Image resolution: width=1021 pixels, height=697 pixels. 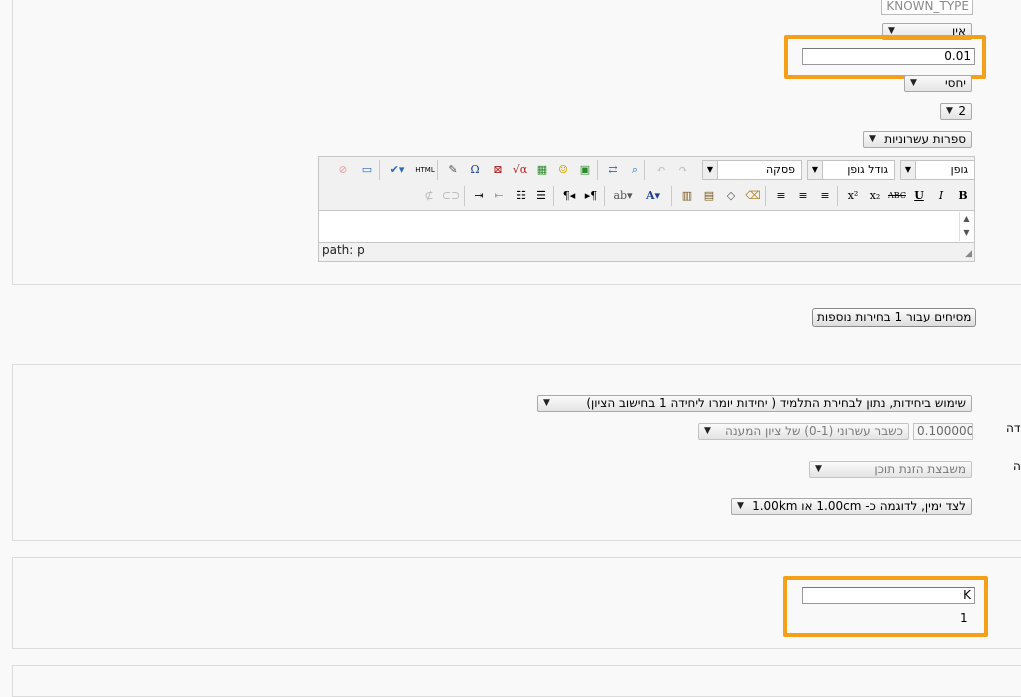 What do you see at coordinates (937, 170) in the screenshot?
I see `font-family-select: ▼ גופן` at bounding box center [937, 170].